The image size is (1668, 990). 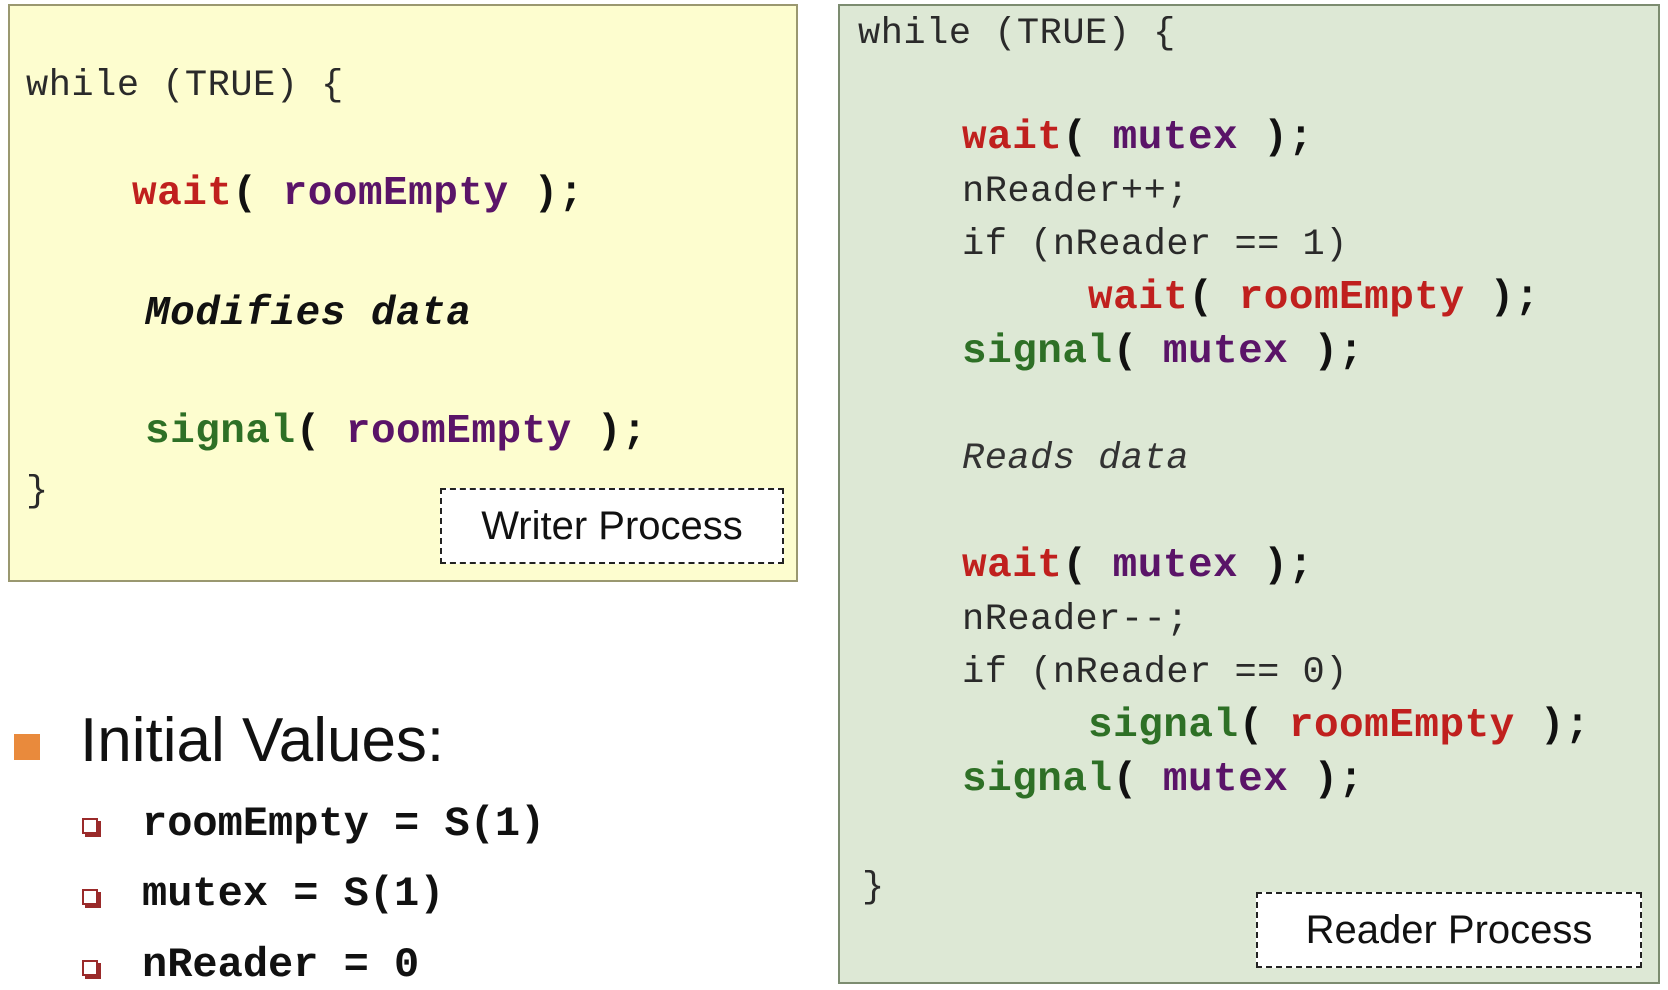 What do you see at coordinates (293, 894) in the screenshot?
I see `initial-value-item: mutex = S(1)` at bounding box center [293, 894].